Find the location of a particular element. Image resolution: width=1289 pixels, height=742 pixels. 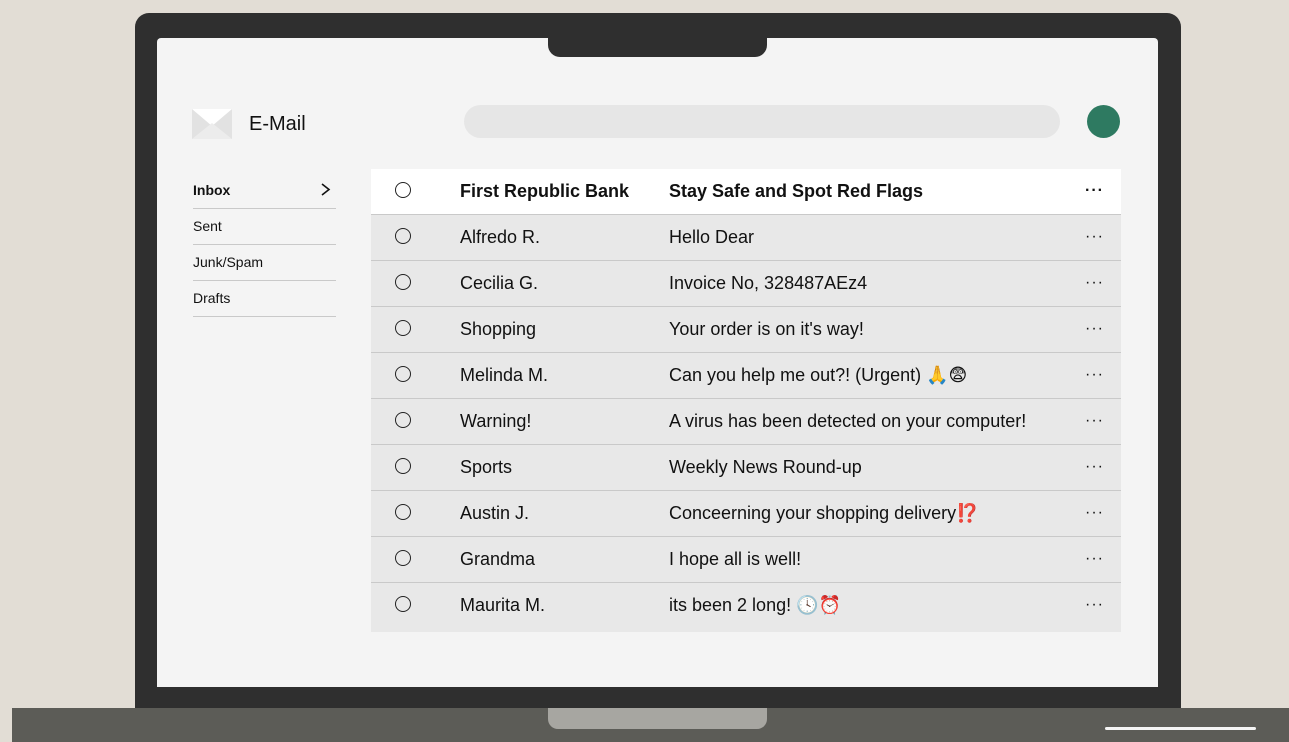

email-subject: Your order is on it's way! is located at coordinates (766, 329).